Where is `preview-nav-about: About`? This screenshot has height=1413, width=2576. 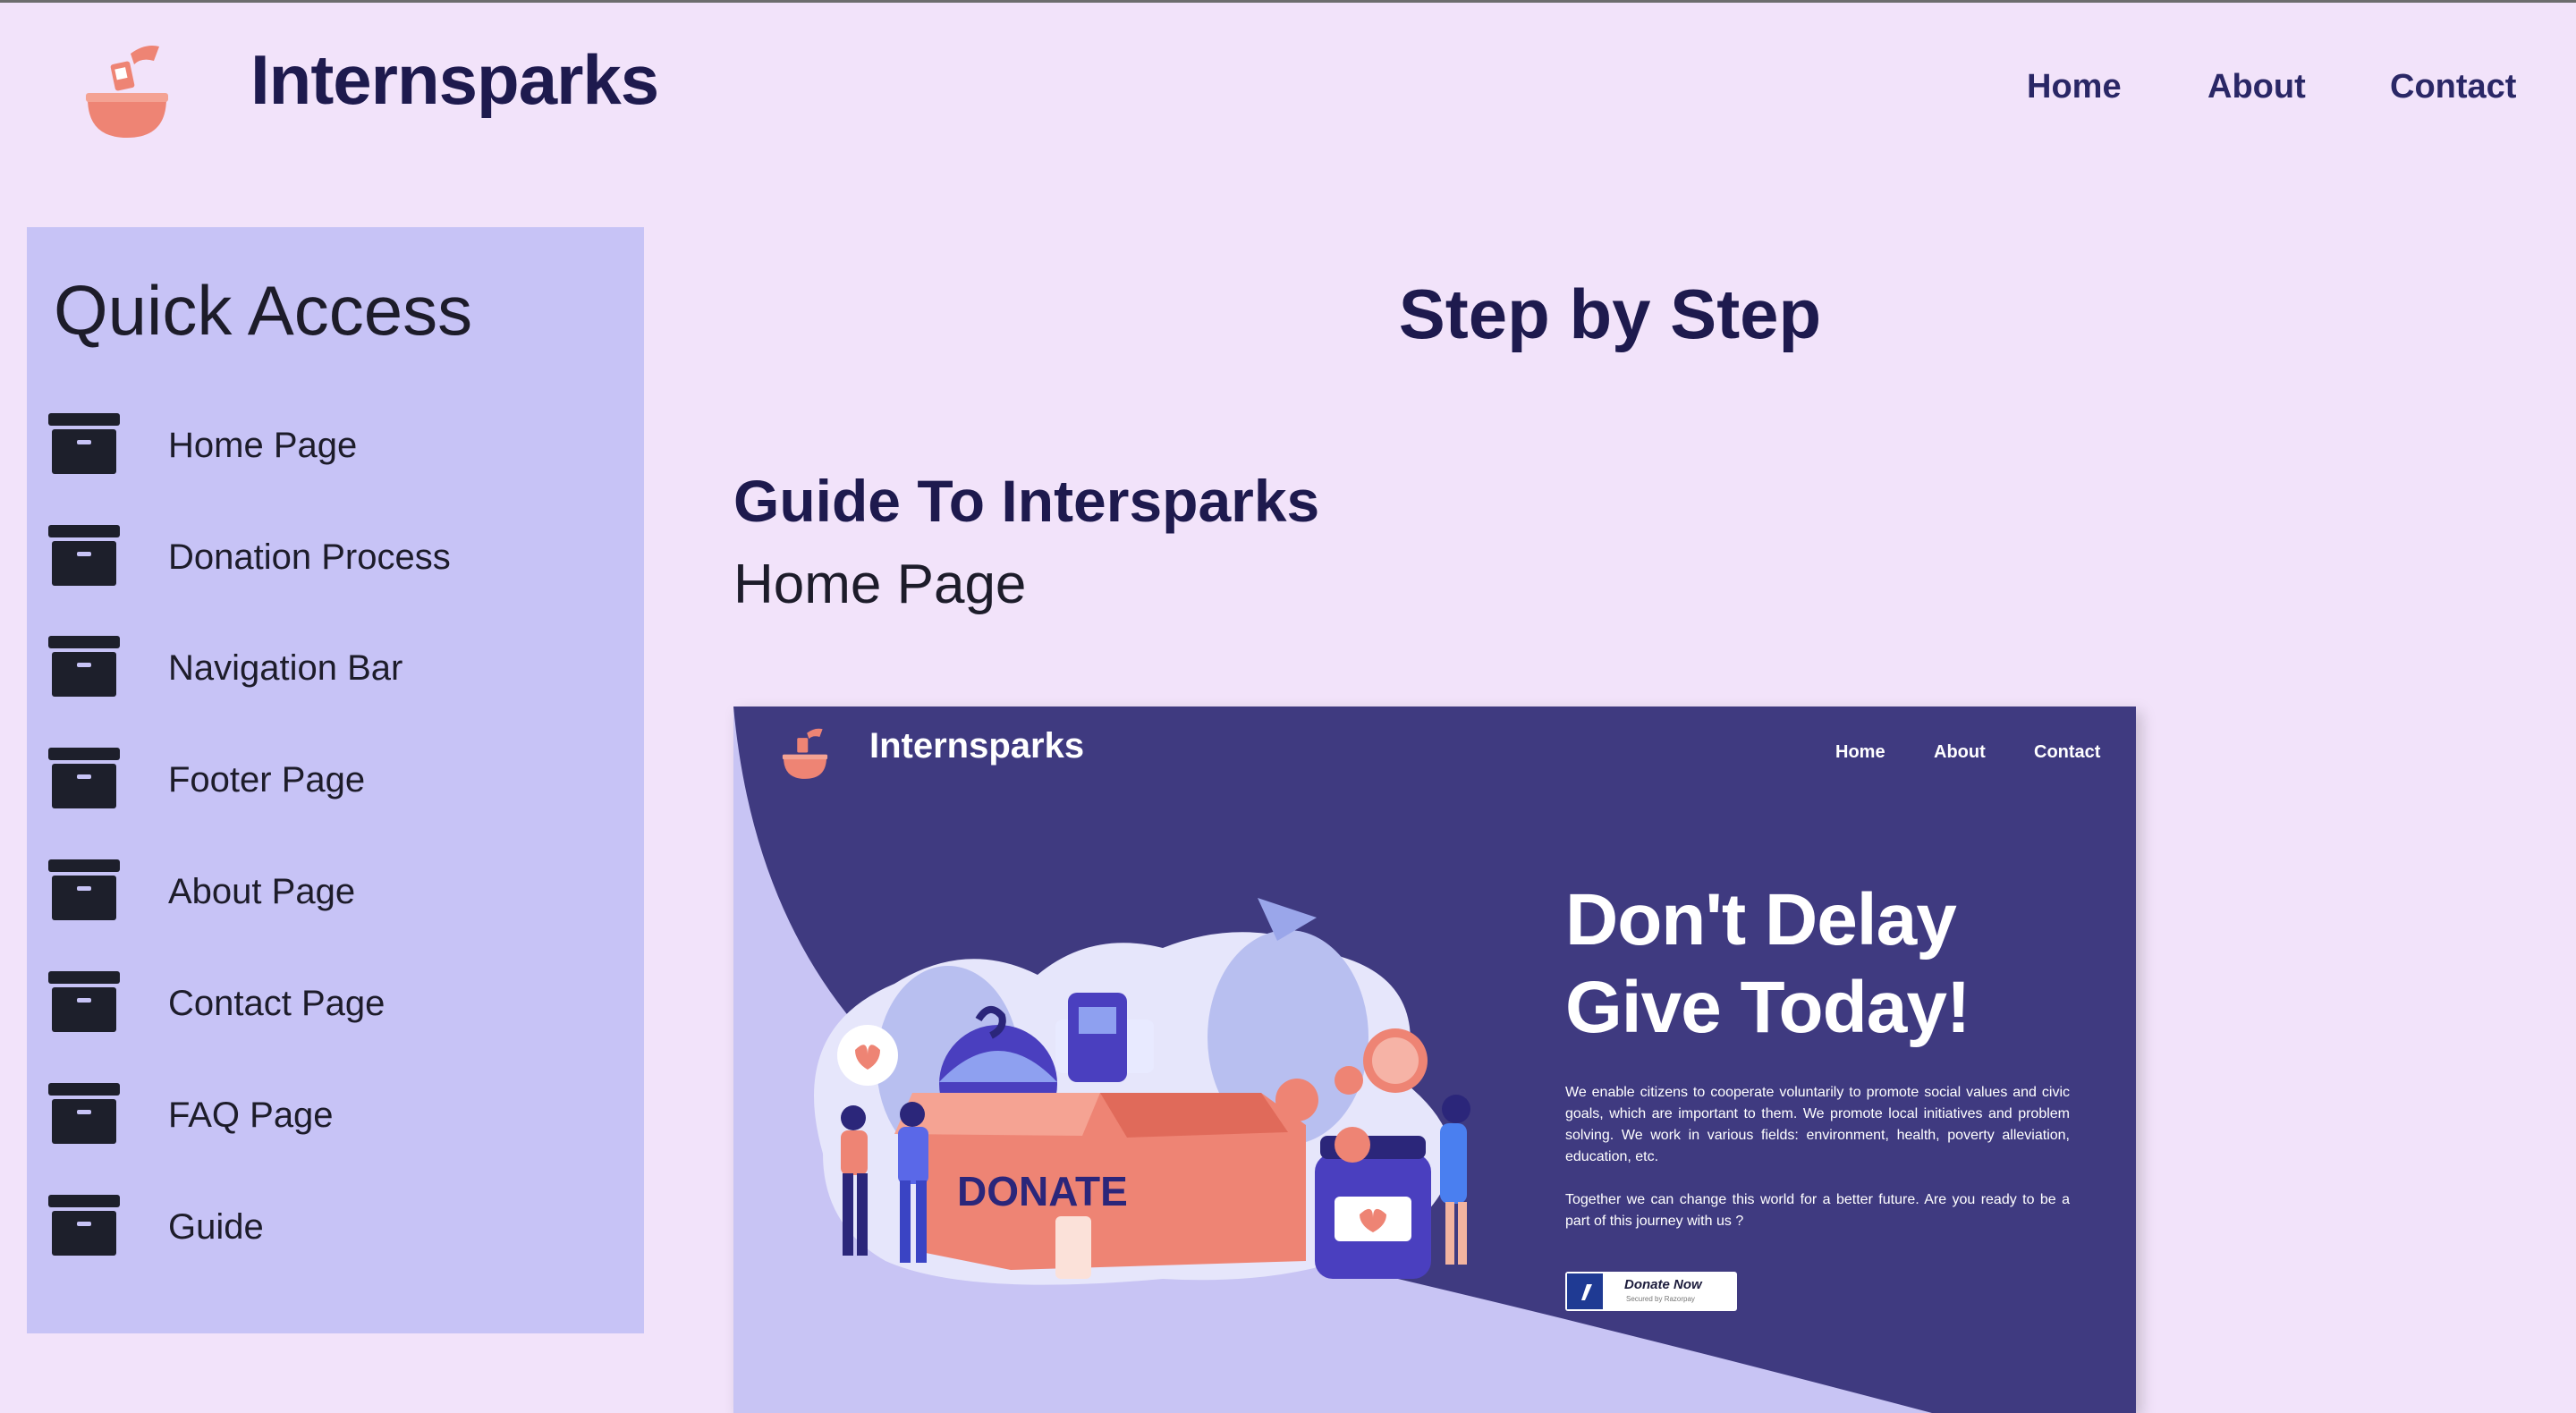 preview-nav-about: About is located at coordinates (1960, 752).